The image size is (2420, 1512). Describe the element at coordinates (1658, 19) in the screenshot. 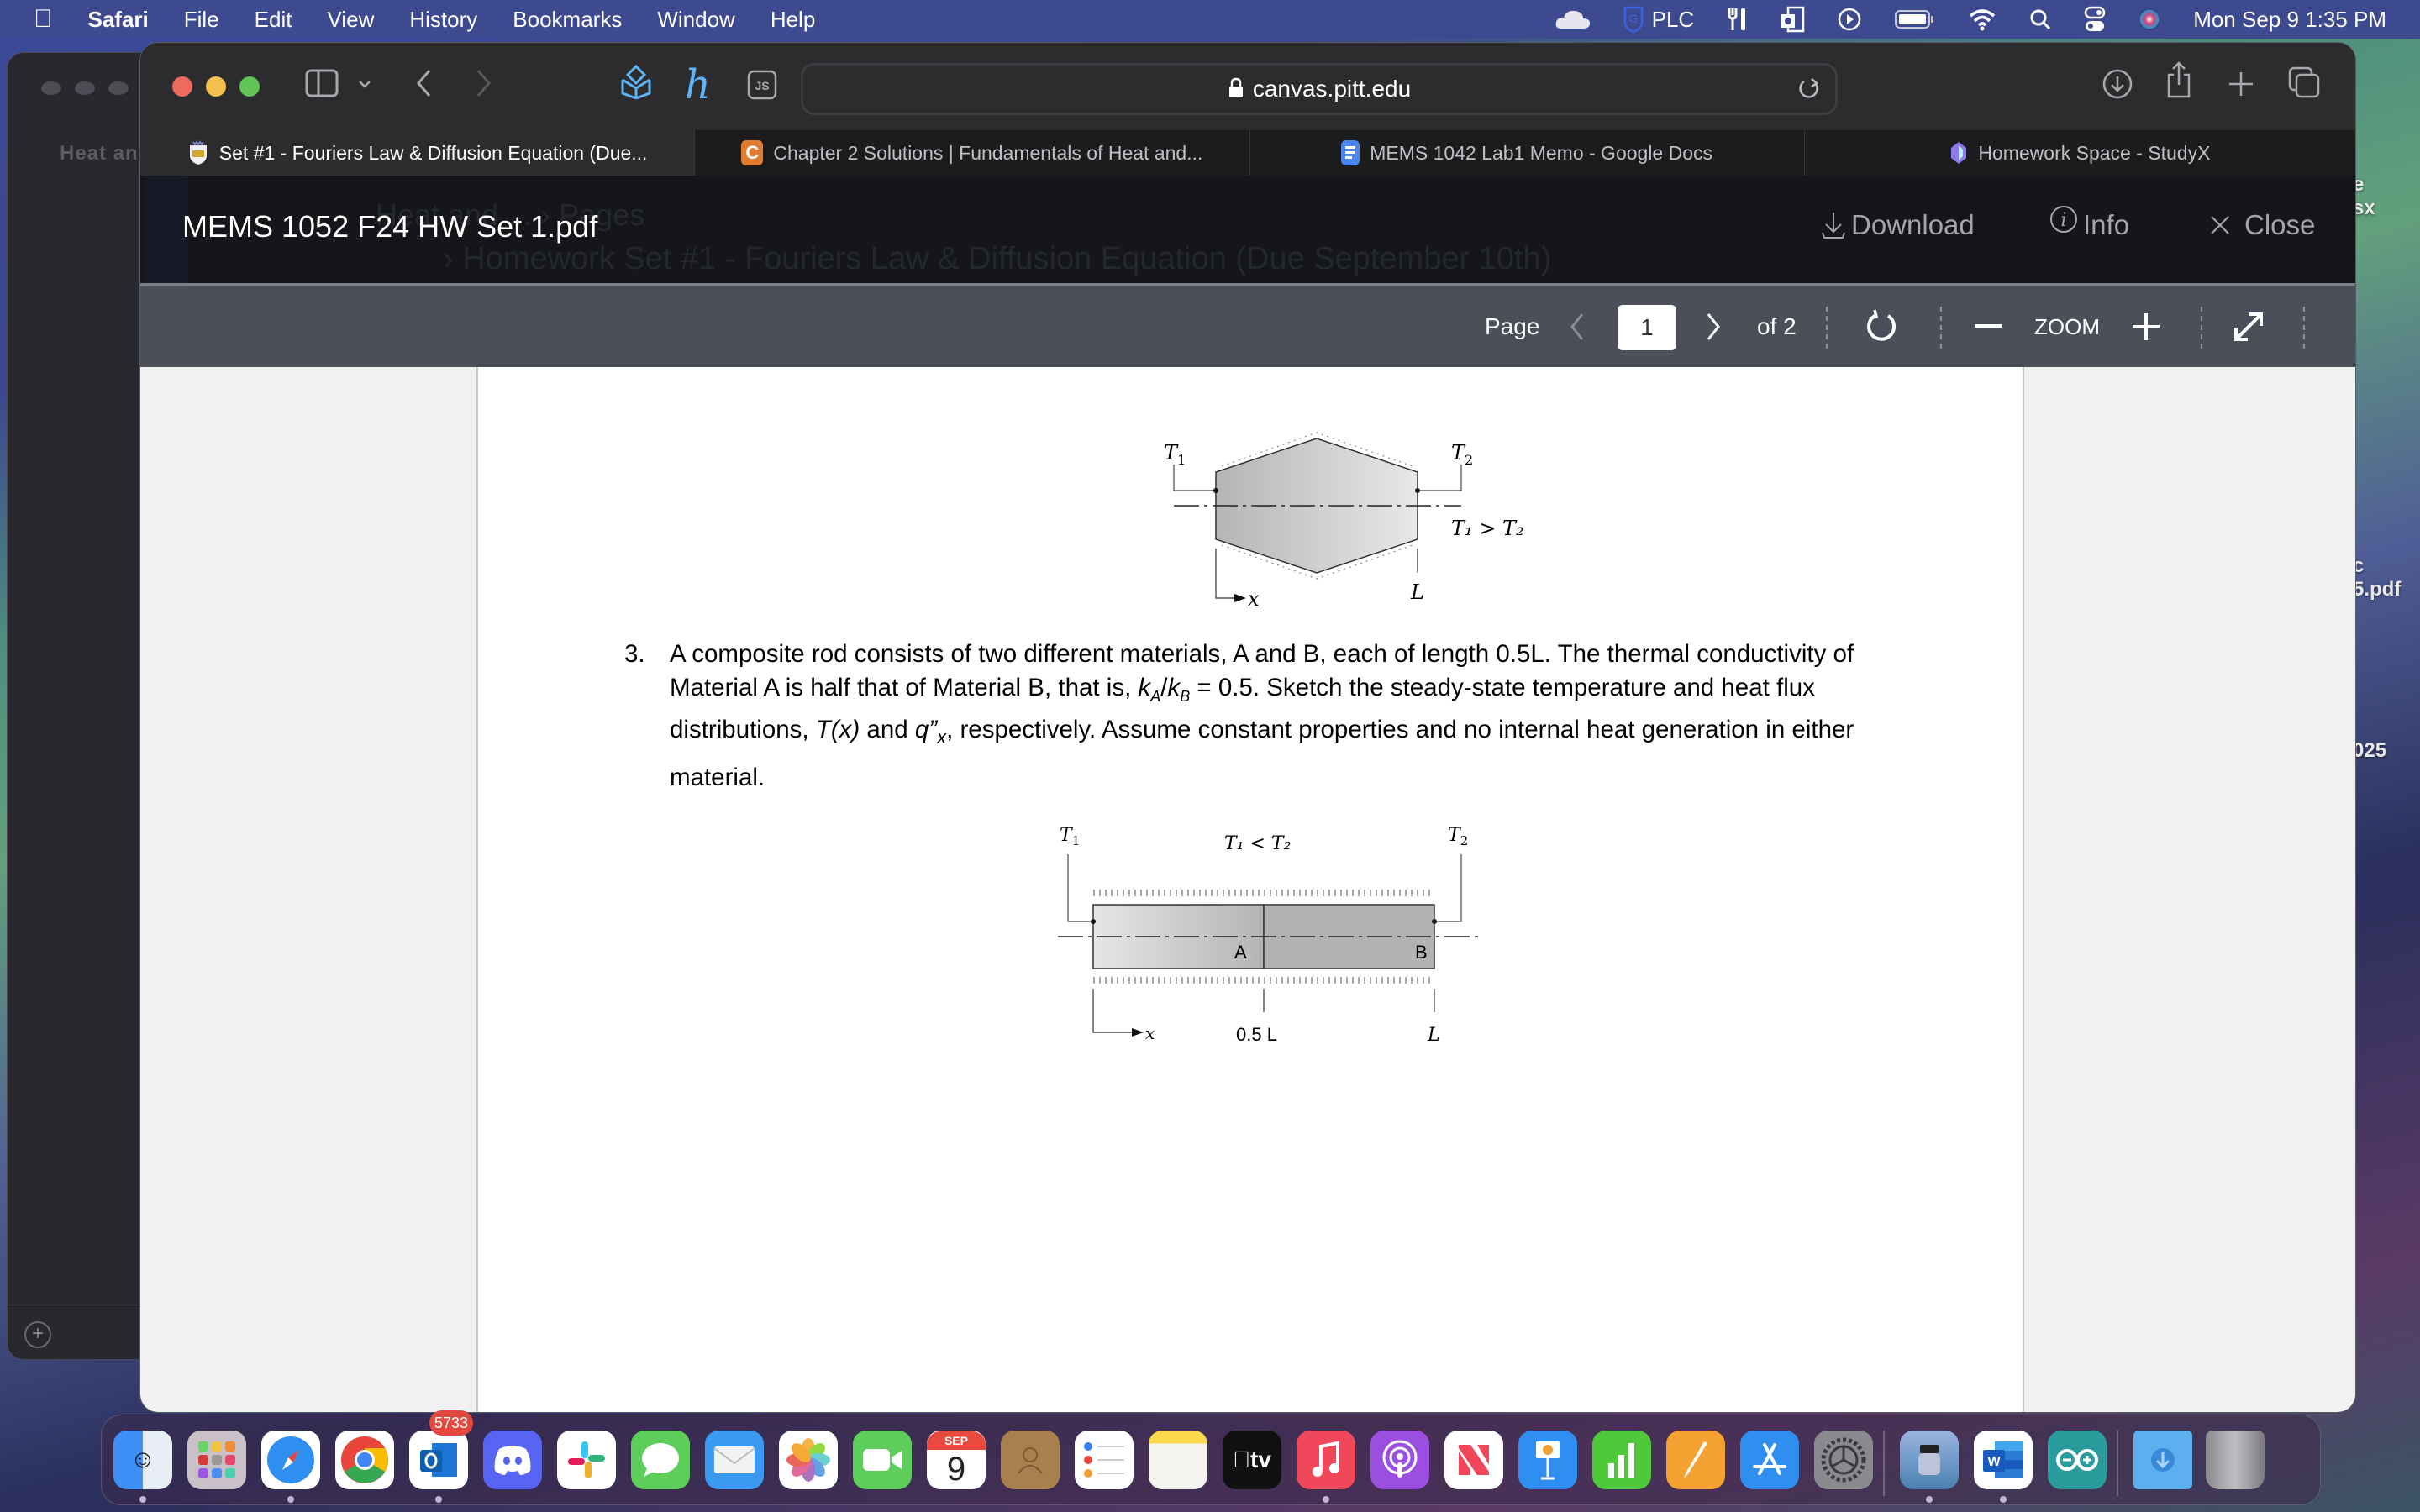

I see `plc-status: G PLC` at that location.